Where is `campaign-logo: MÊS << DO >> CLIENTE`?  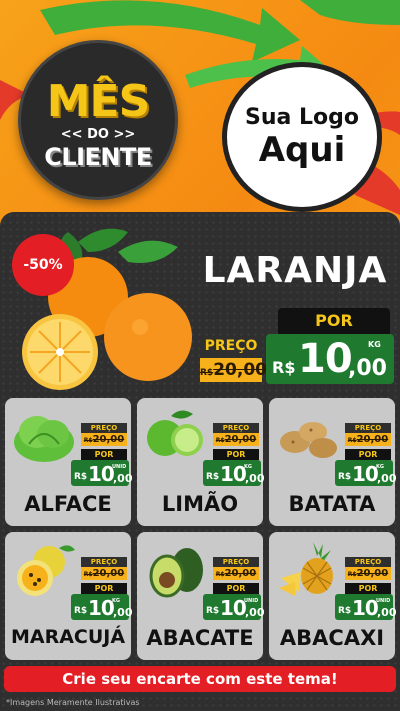 campaign-logo: MÊS << DO >> CLIENTE is located at coordinates (98, 120).